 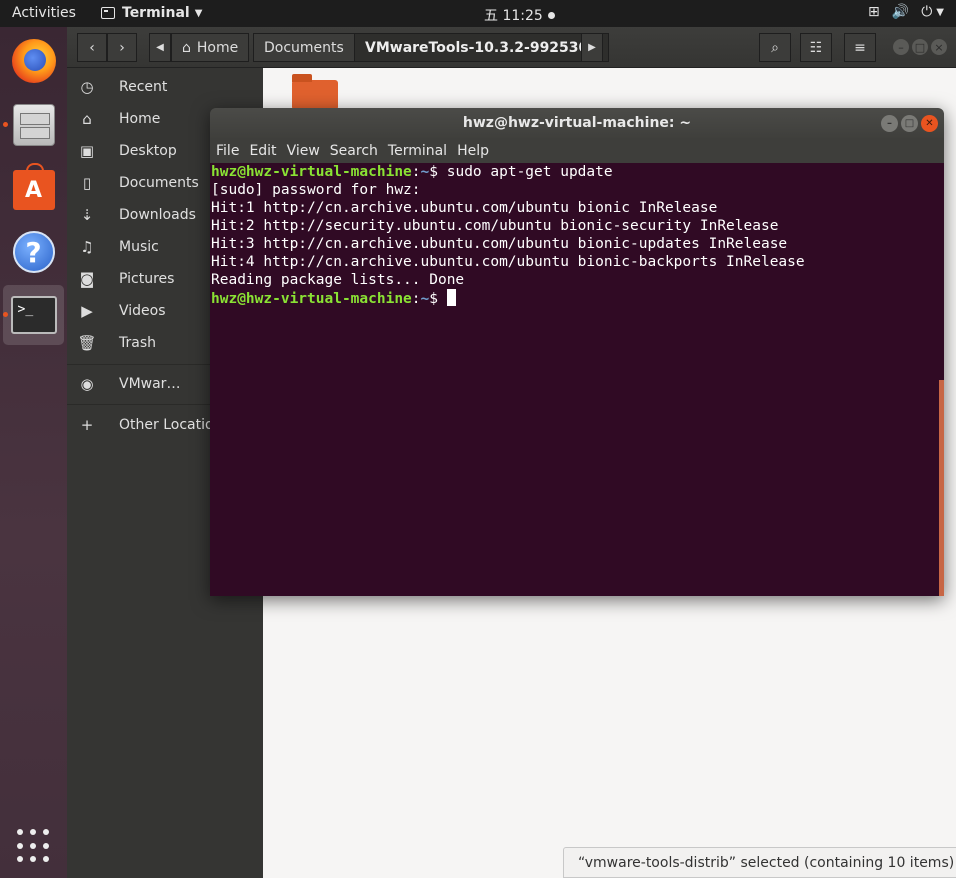 What do you see at coordinates (338, 280) in the screenshot?
I see `terminal-output-line: Reading package lists... Done` at bounding box center [338, 280].